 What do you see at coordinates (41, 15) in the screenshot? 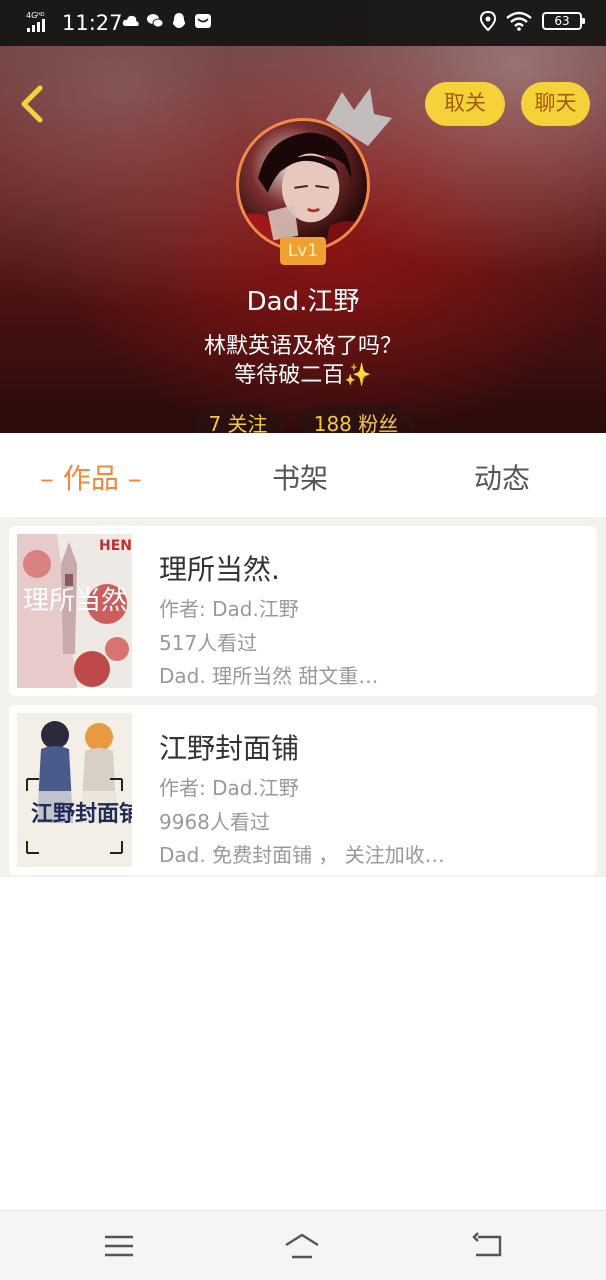
I see `svg-text: HD` at bounding box center [41, 15].